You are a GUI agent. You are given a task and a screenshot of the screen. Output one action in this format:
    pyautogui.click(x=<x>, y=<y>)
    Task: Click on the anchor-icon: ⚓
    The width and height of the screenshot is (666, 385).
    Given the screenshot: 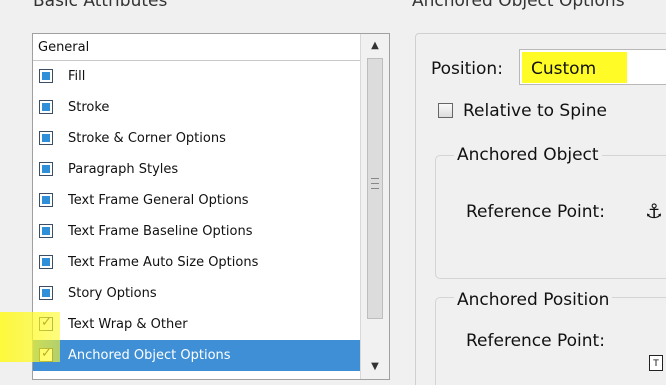 What is the action you would take?
    pyautogui.click(x=654, y=211)
    